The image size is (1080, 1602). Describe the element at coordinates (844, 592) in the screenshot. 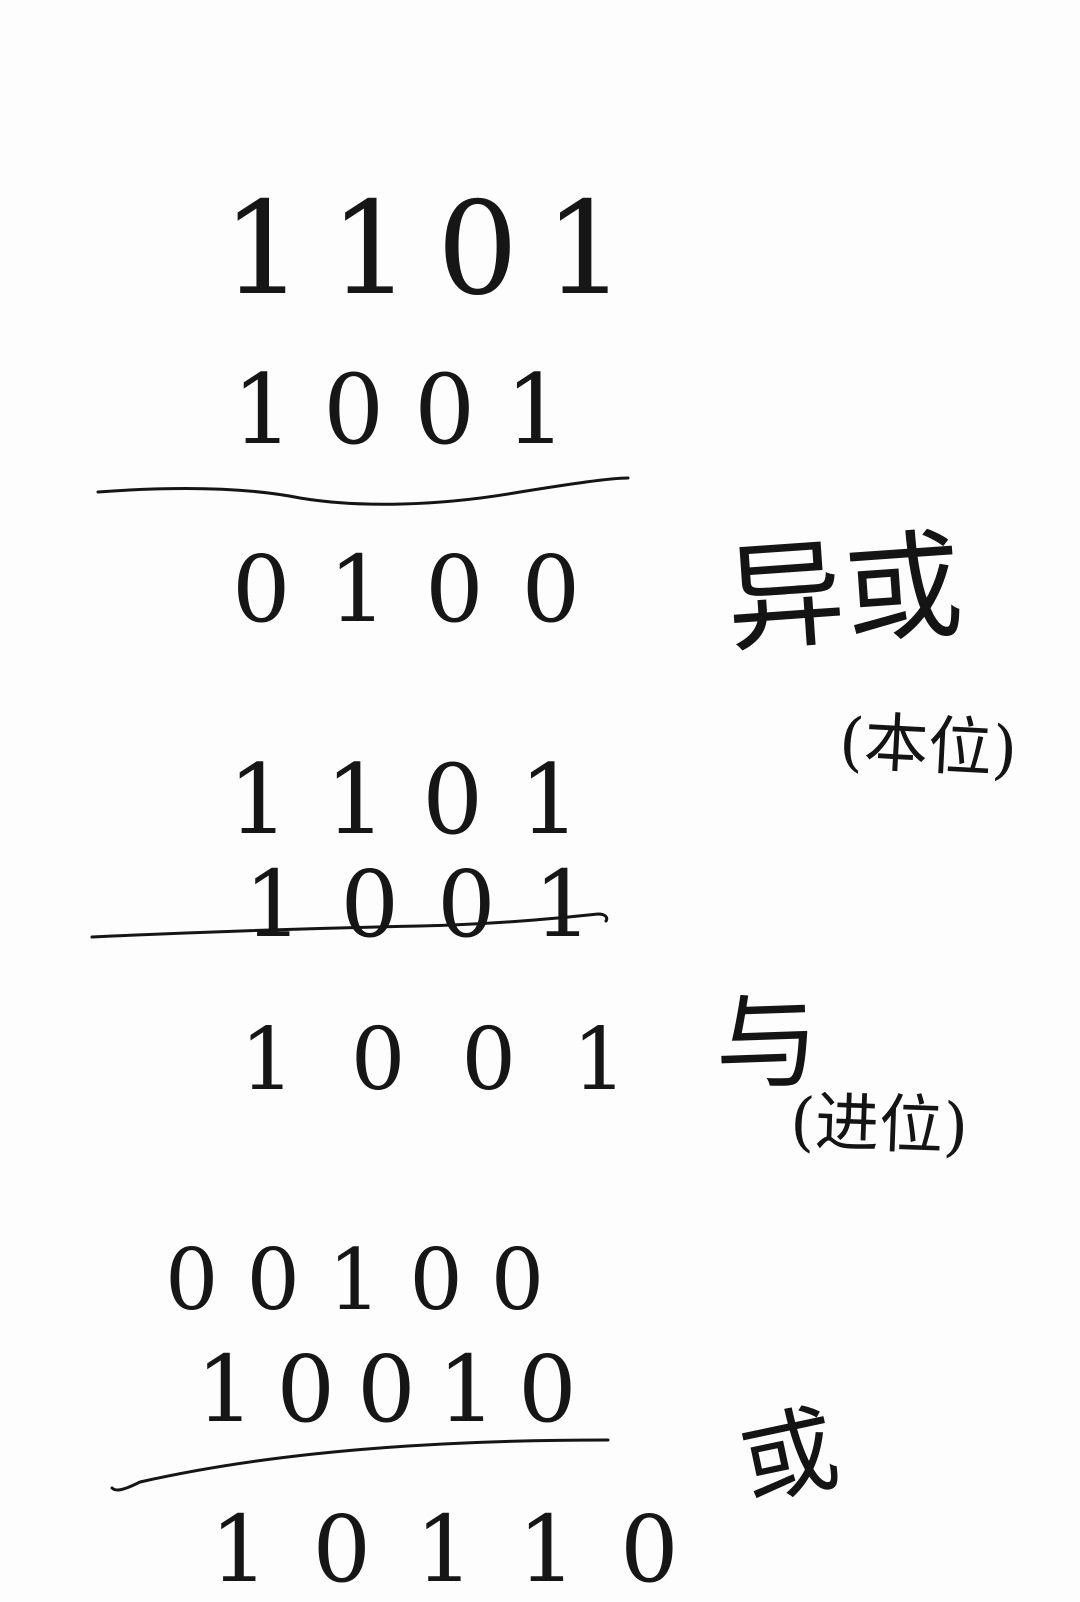

I see `operation-label-xor: 异或` at that location.